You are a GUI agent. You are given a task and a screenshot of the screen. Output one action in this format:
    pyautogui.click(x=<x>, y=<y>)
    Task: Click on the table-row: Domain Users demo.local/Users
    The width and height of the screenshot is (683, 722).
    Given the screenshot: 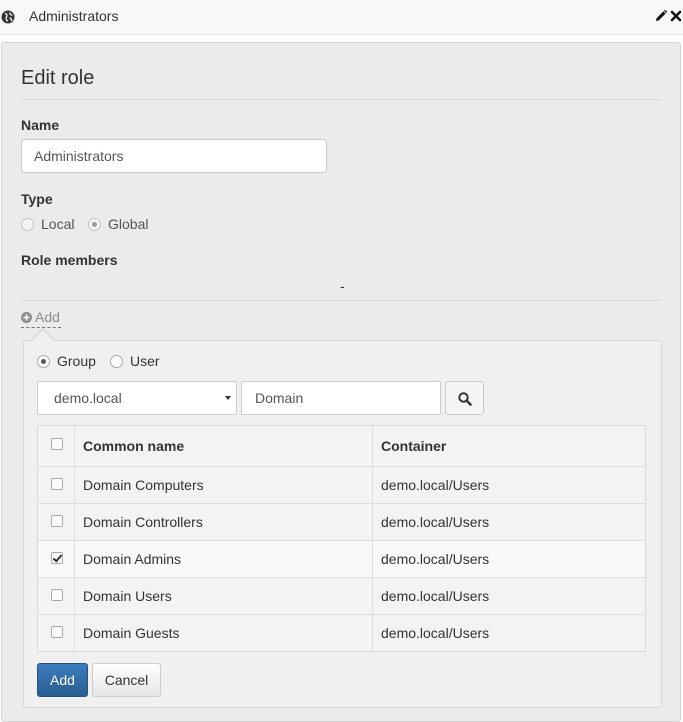 What is the action you would take?
    pyautogui.click(x=341, y=596)
    